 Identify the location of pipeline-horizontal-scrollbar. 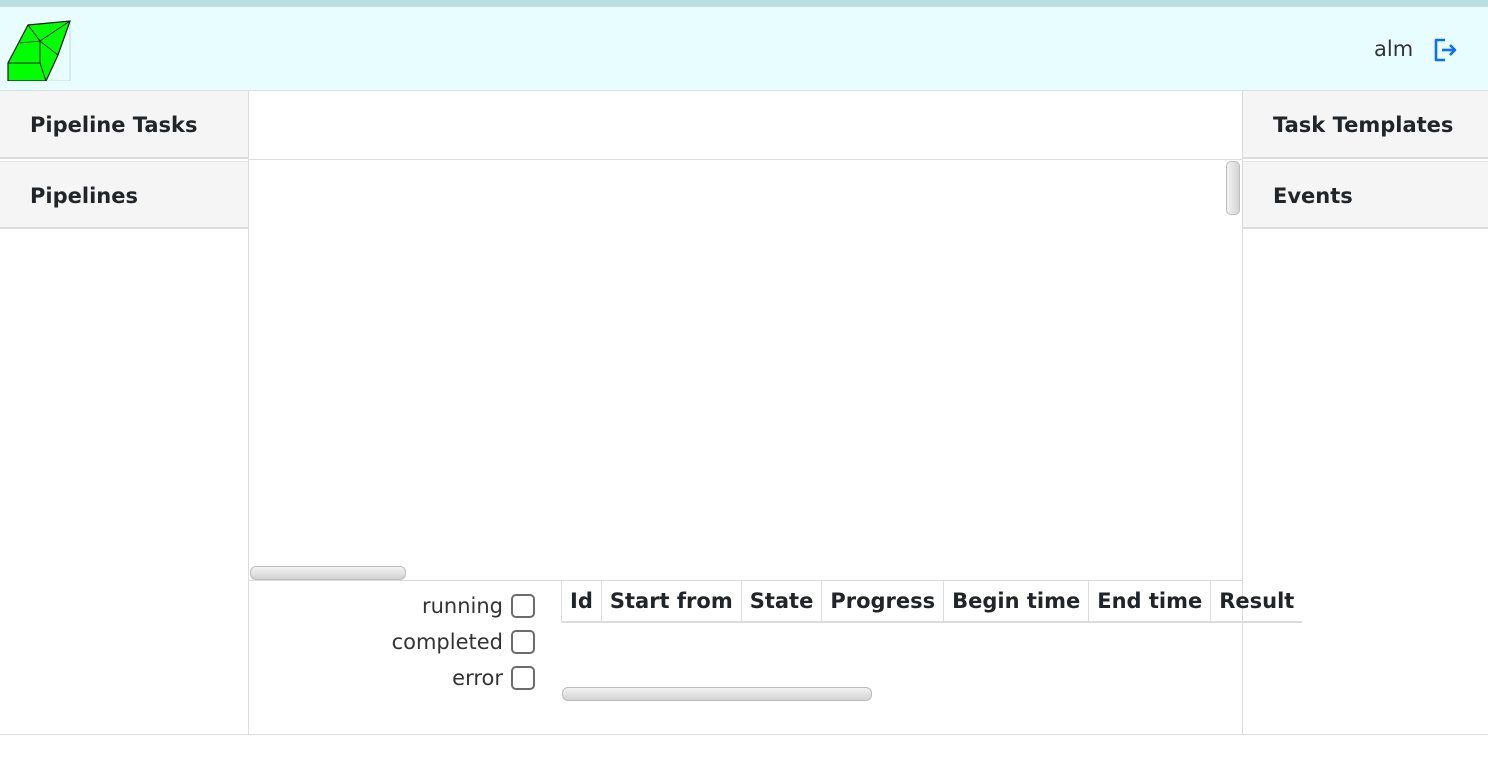
(328, 573).